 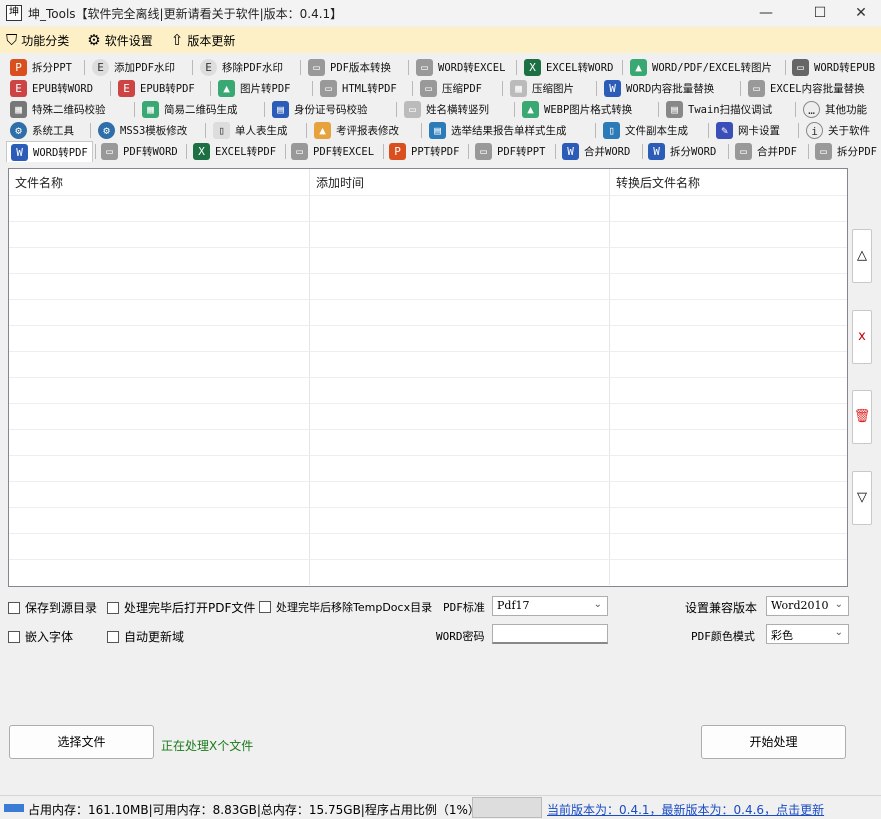 I want to click on tab-label: 姓名横转竖列, so click(x=457, y=110).